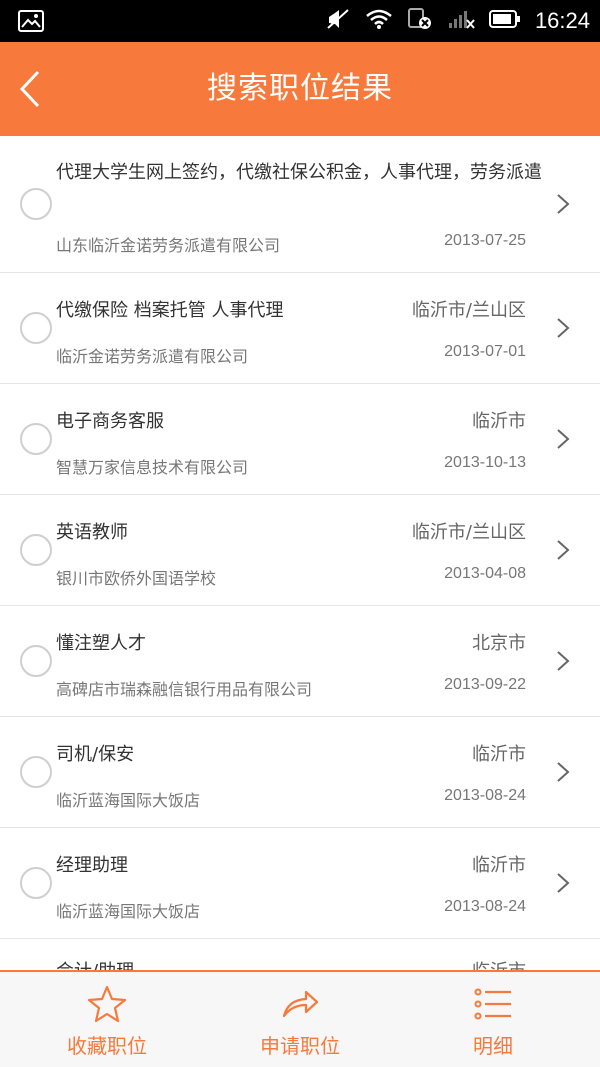 This screenshot has height=1067, width=600. I want to click on favorite-jobs-label: 收藏职位, so click(107, 1046).